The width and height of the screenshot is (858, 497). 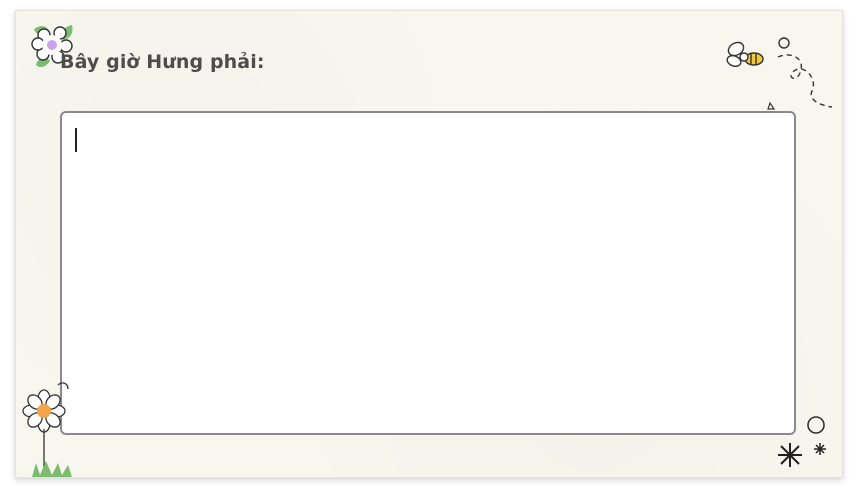 What do you see at coordinates (47, 429) in the screenshot?
I see `daisy-icon` at bounding box center [47, 429].